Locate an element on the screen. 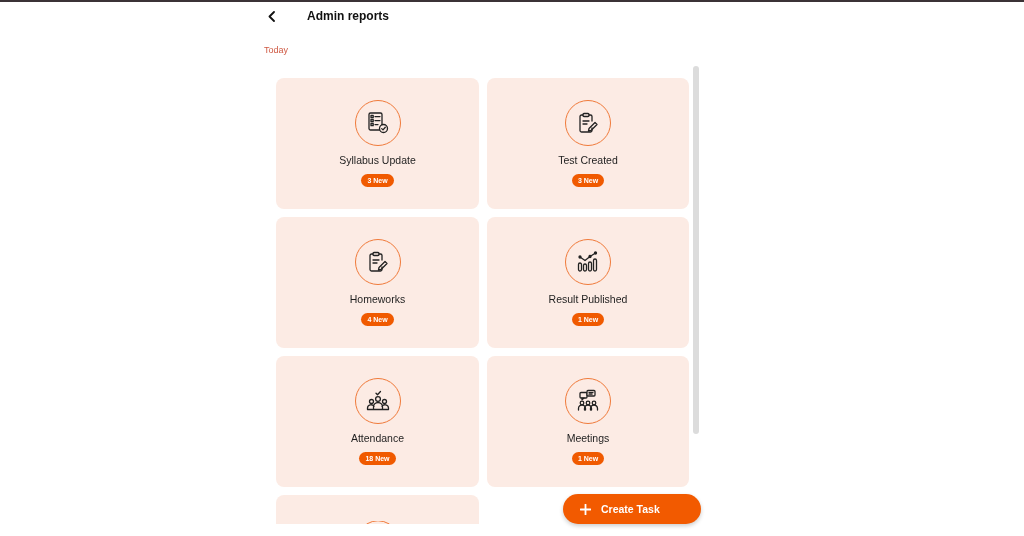 This screenshot has height=536, width=1024. card-title: Meetings is located at coordinates (588, 438).